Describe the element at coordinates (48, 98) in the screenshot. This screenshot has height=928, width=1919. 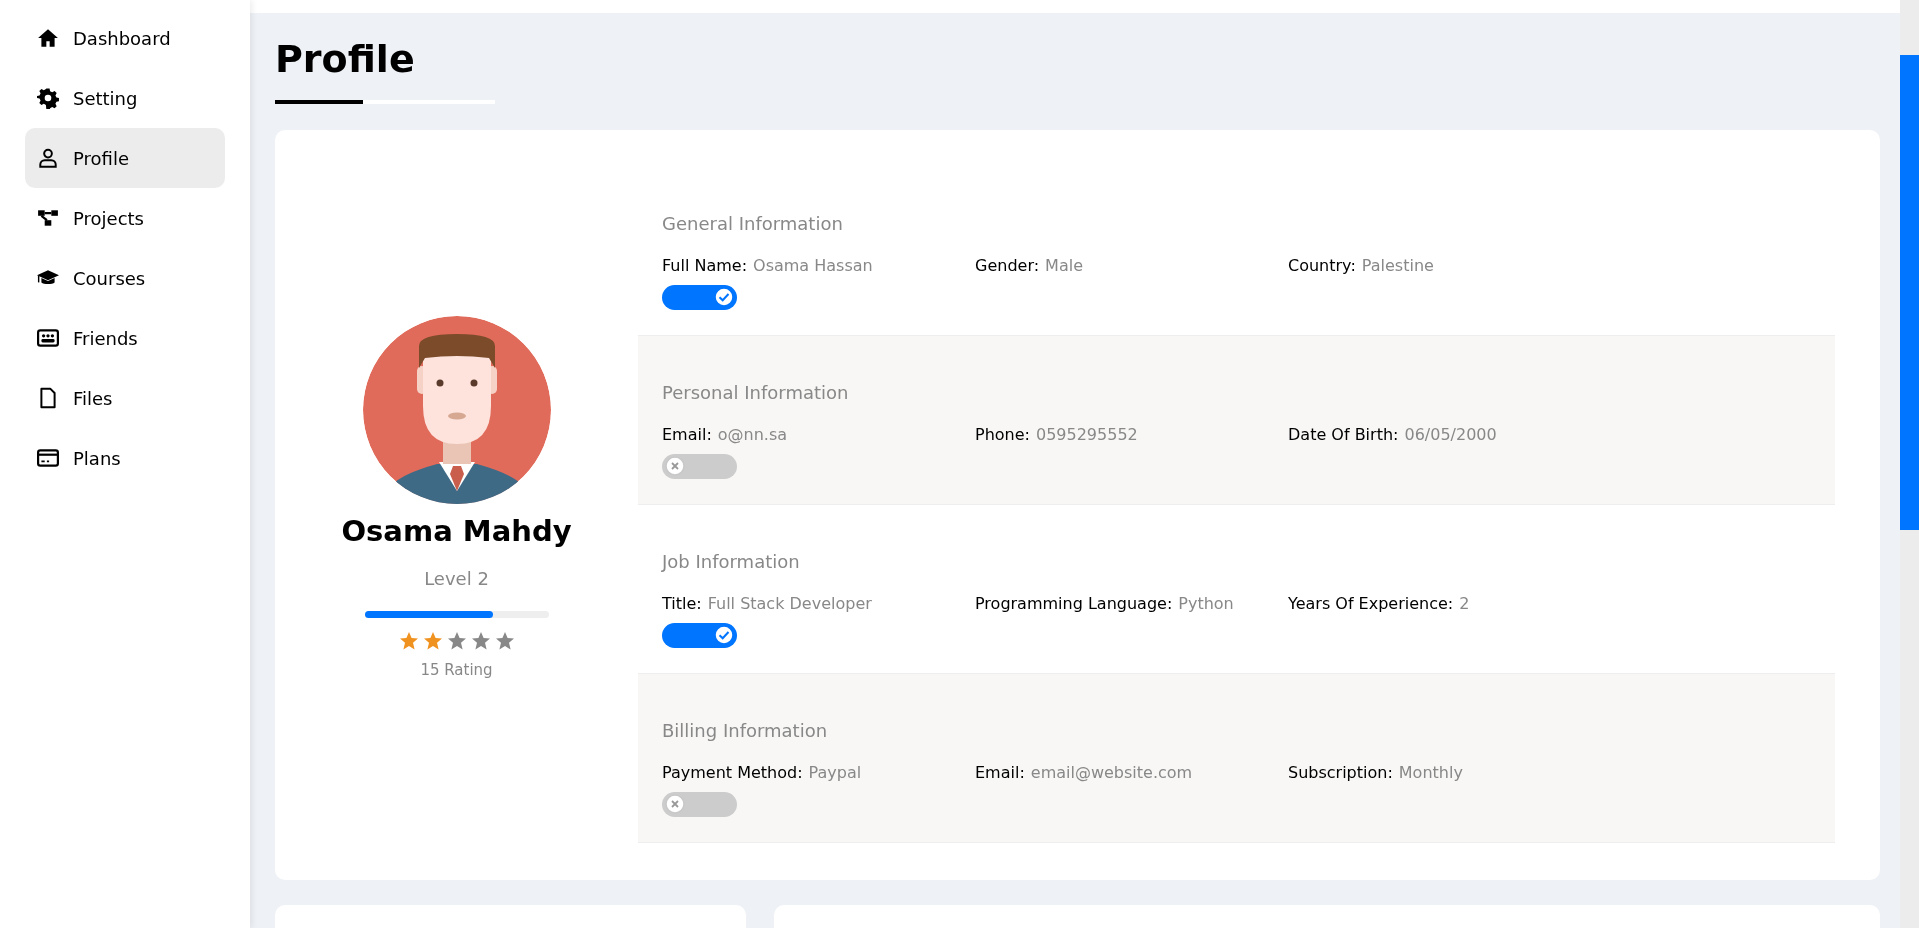
I see `gear-icon` at that location.